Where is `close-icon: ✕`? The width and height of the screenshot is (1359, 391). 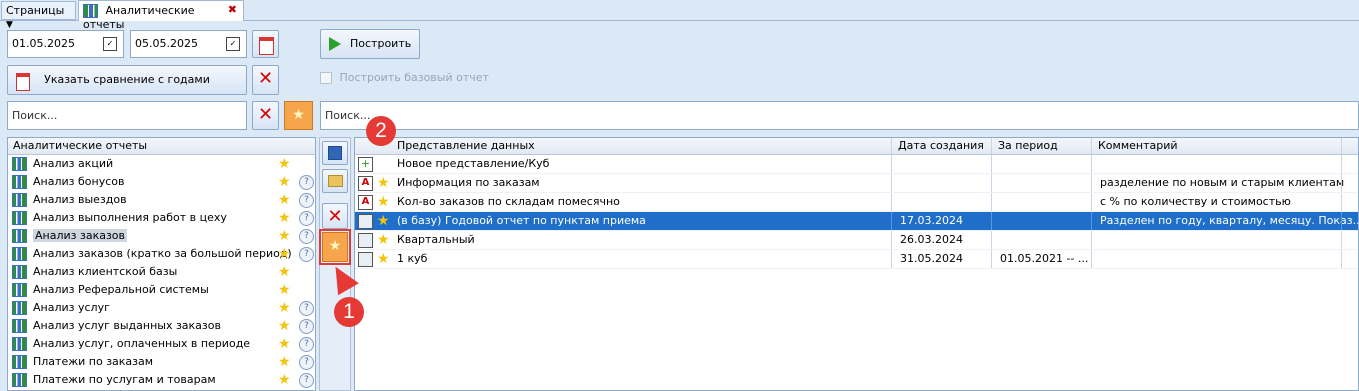 close-icon: ✕ is located at coordinates (265, 114).